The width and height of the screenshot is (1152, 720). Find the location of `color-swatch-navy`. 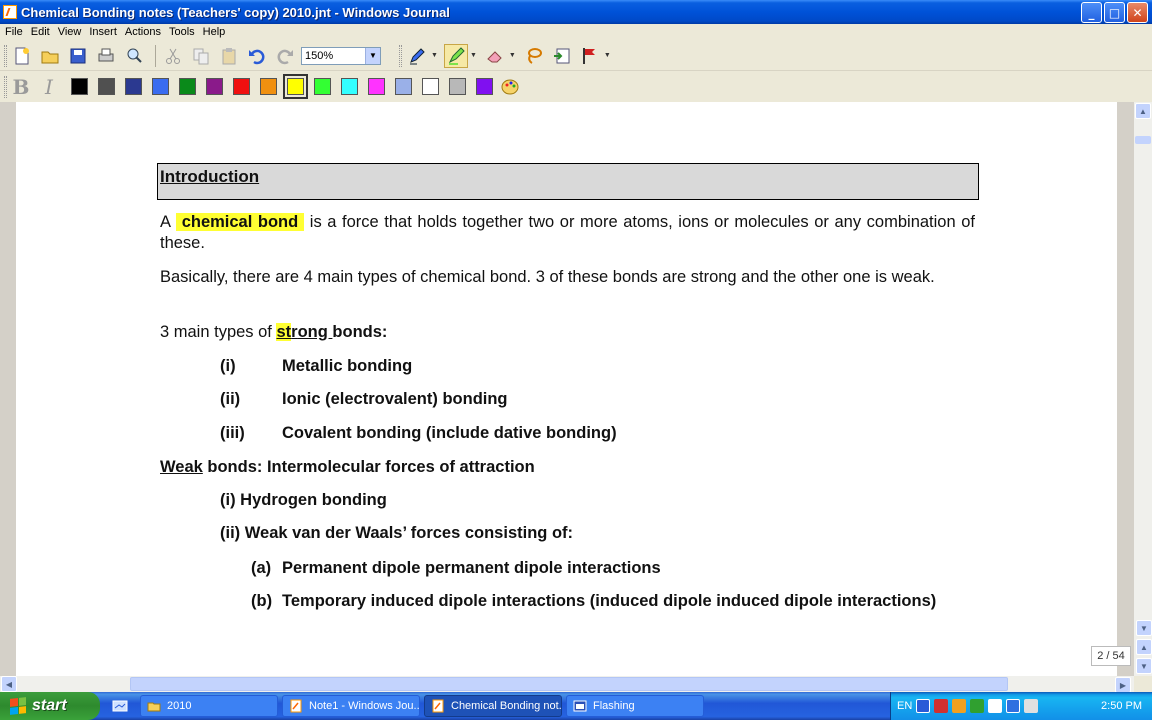

color-swatch-navy is located at coordinates (133, 86).